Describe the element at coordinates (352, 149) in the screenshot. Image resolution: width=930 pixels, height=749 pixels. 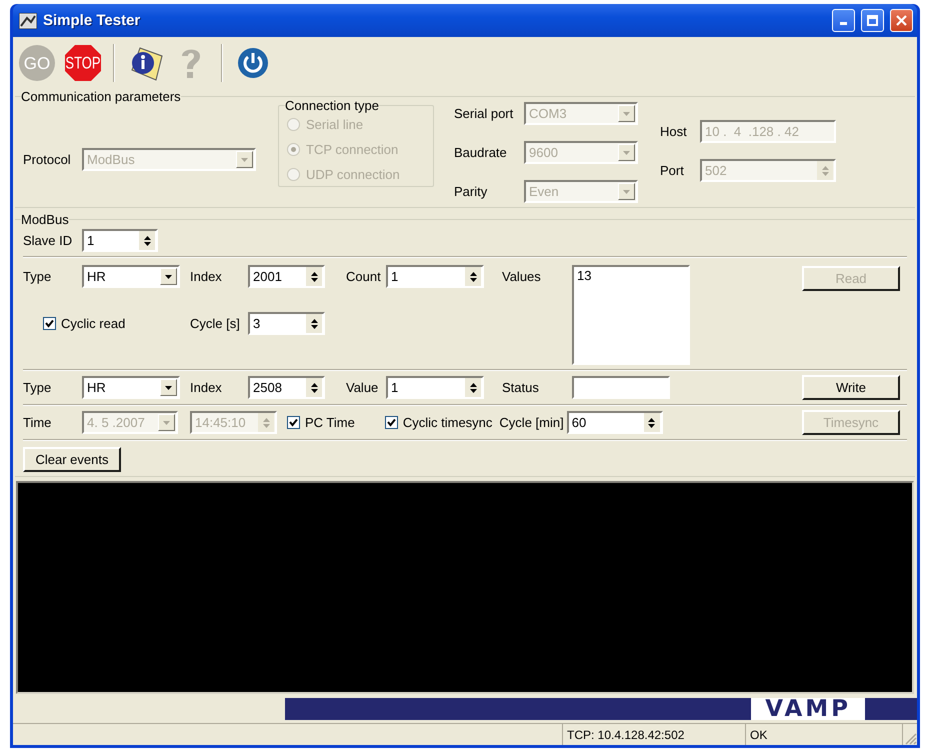
I see `radio-label: TCP connection` at that location.